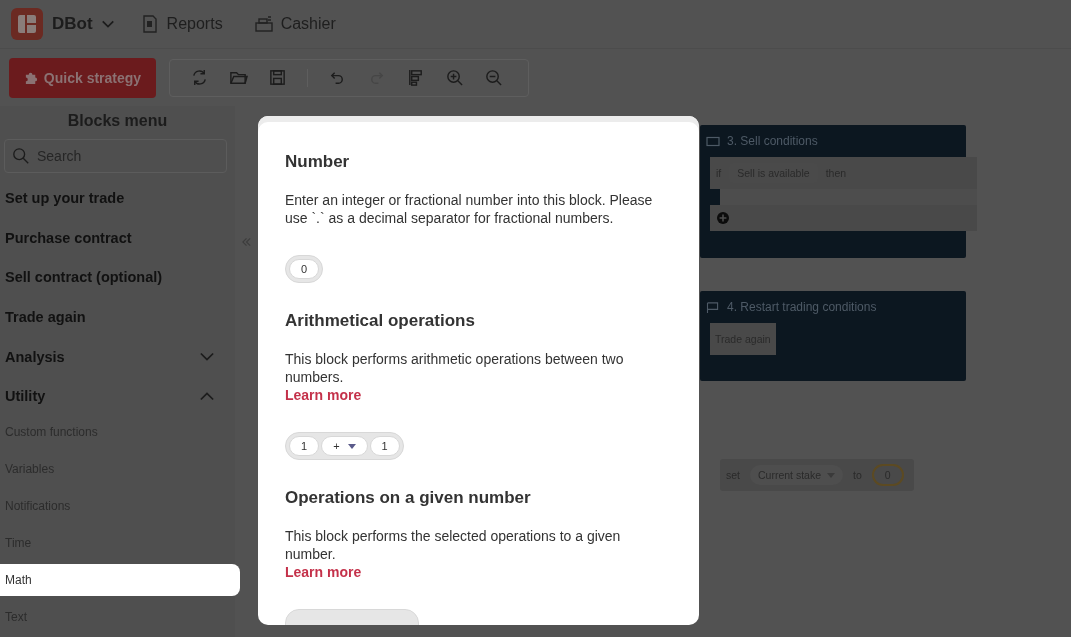 Image resolution: width=1071 pixels, height=637 pixels. What do you see at coordinates (455, 368) in the screenshot?
I see `section-description: This block performs arithmetic operations between two numbers.` at bounding box center [455, 368].